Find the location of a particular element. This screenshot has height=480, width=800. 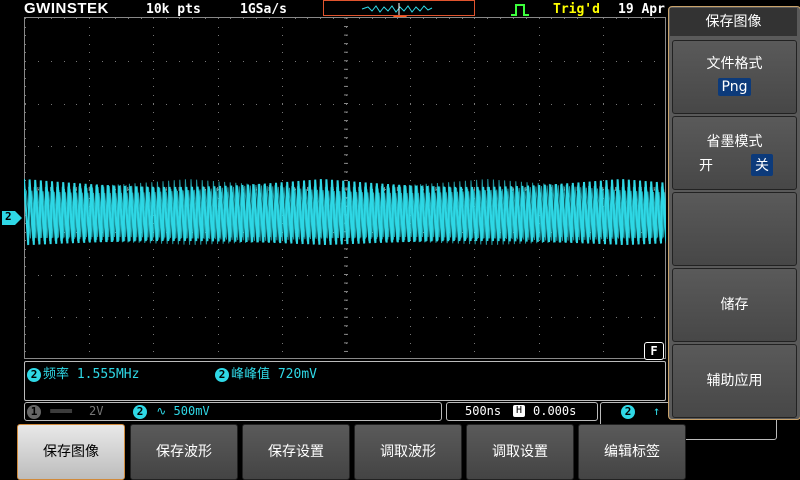

memory-bar is located at coordinates (399, 8).